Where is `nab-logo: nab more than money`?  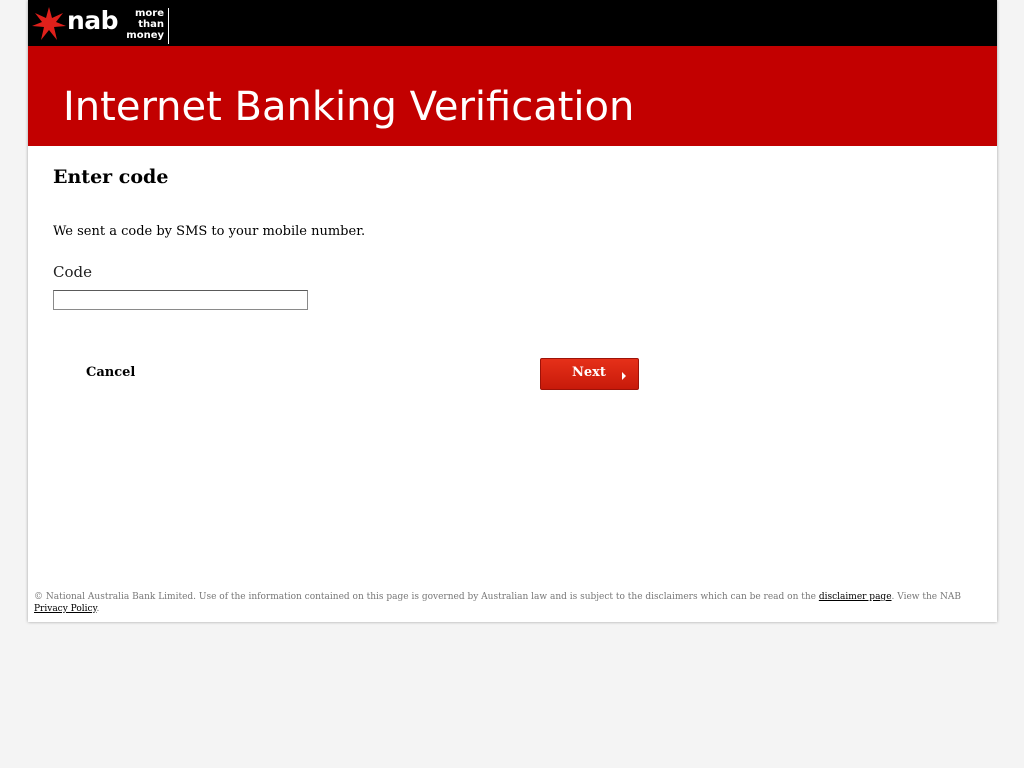
nab-logo: nab more than money is located at coordinates (100, 24).